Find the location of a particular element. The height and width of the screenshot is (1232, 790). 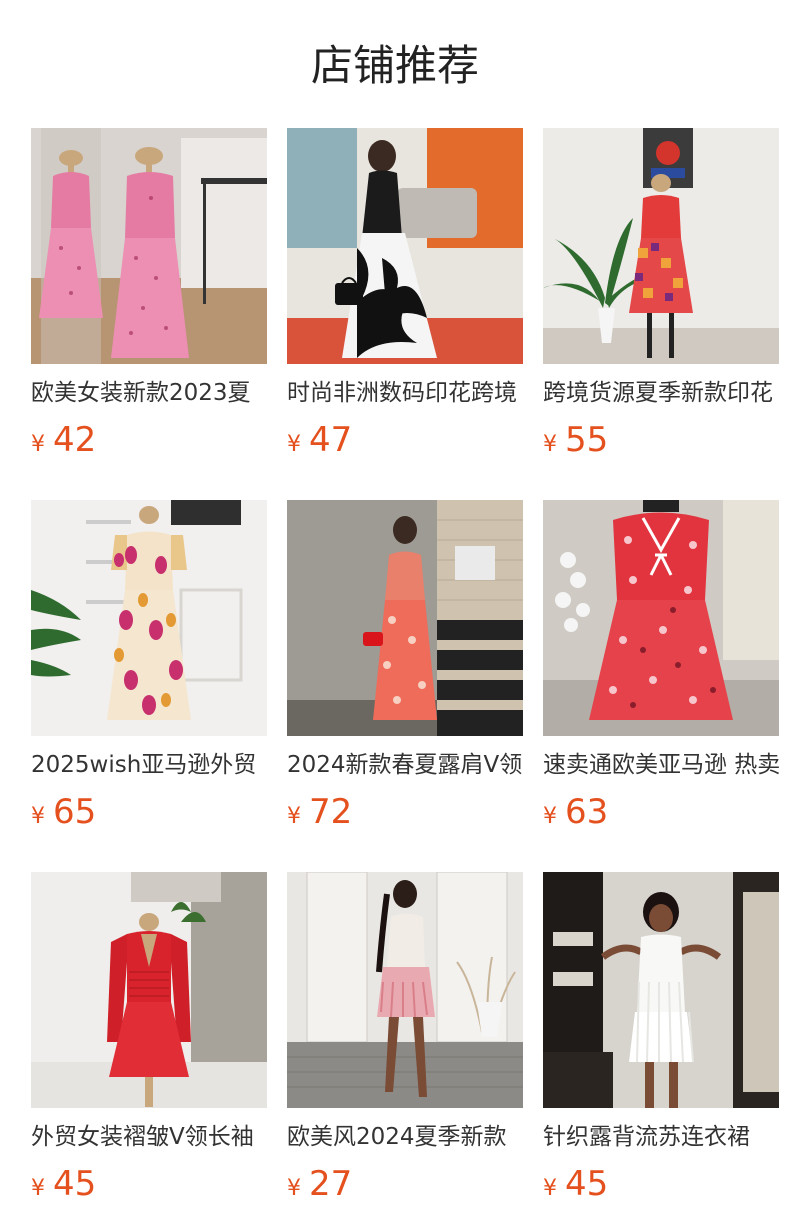

product-card: 针织露背流苏连衣裙 ¥45 is located at coordinates (661, 1038).